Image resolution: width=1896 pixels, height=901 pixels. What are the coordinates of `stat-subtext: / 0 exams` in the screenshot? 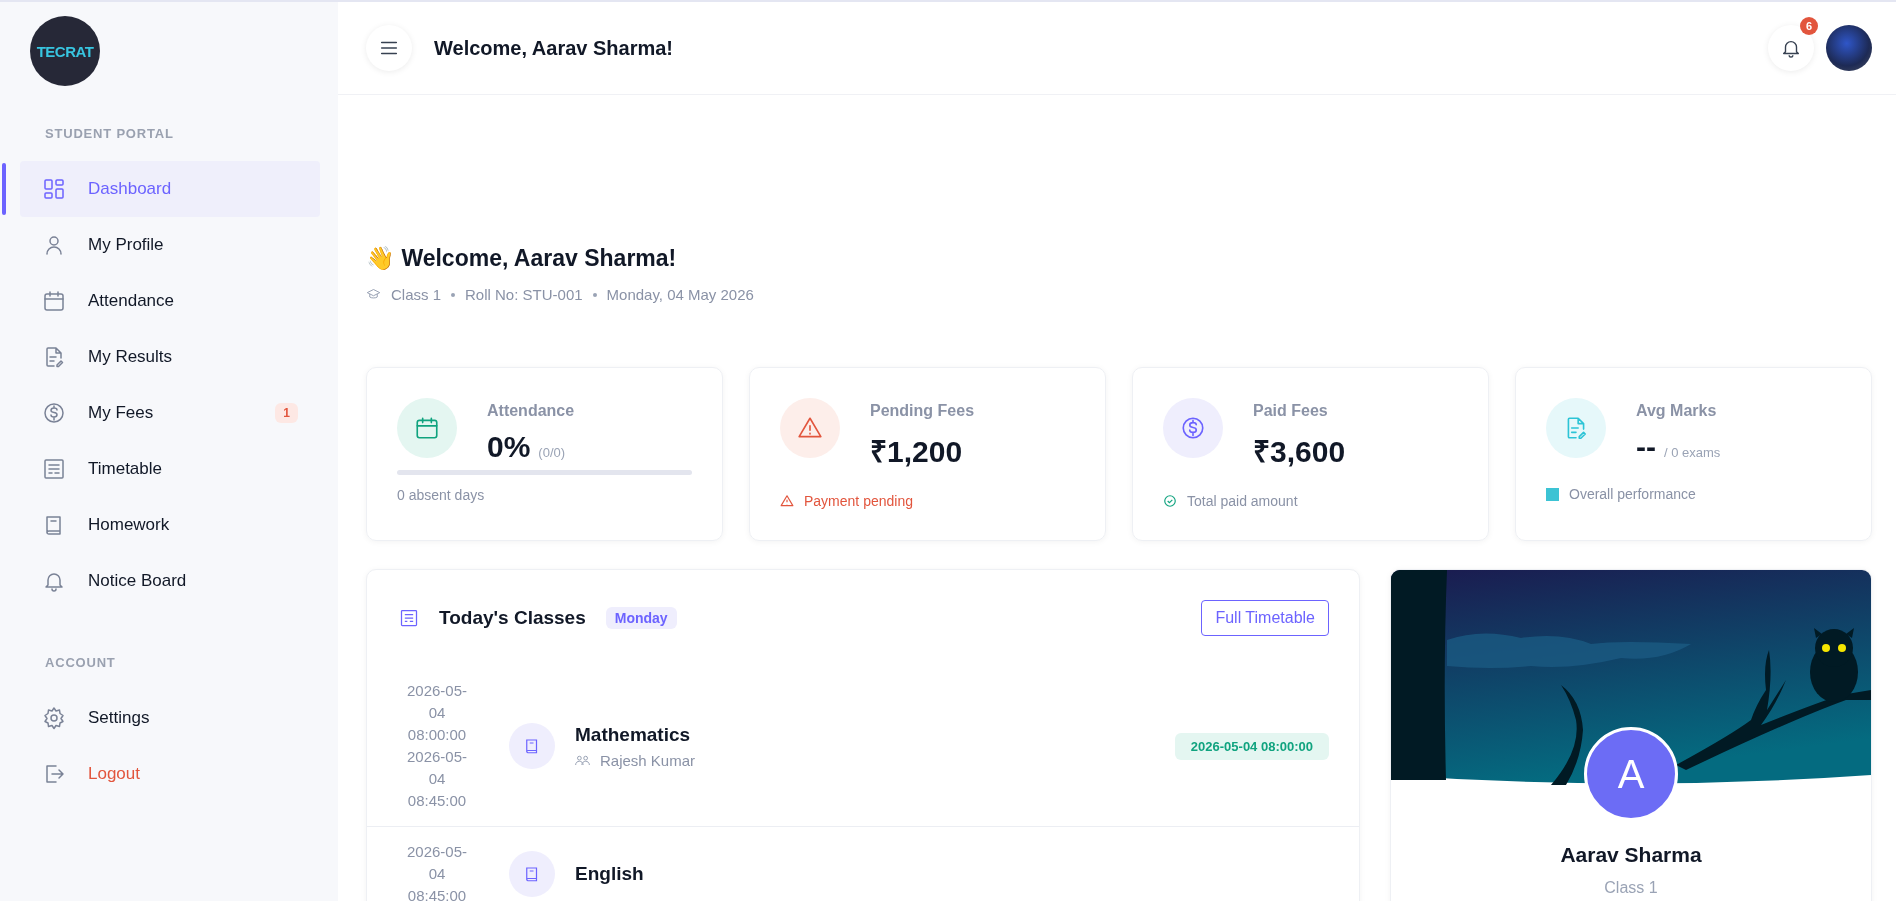 It's located at (1692, 452).